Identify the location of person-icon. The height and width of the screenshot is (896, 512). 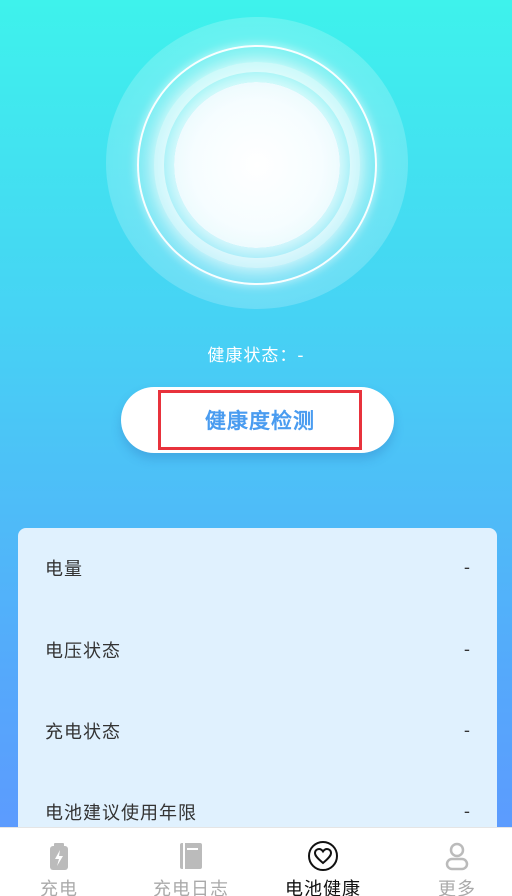
(457, 856).